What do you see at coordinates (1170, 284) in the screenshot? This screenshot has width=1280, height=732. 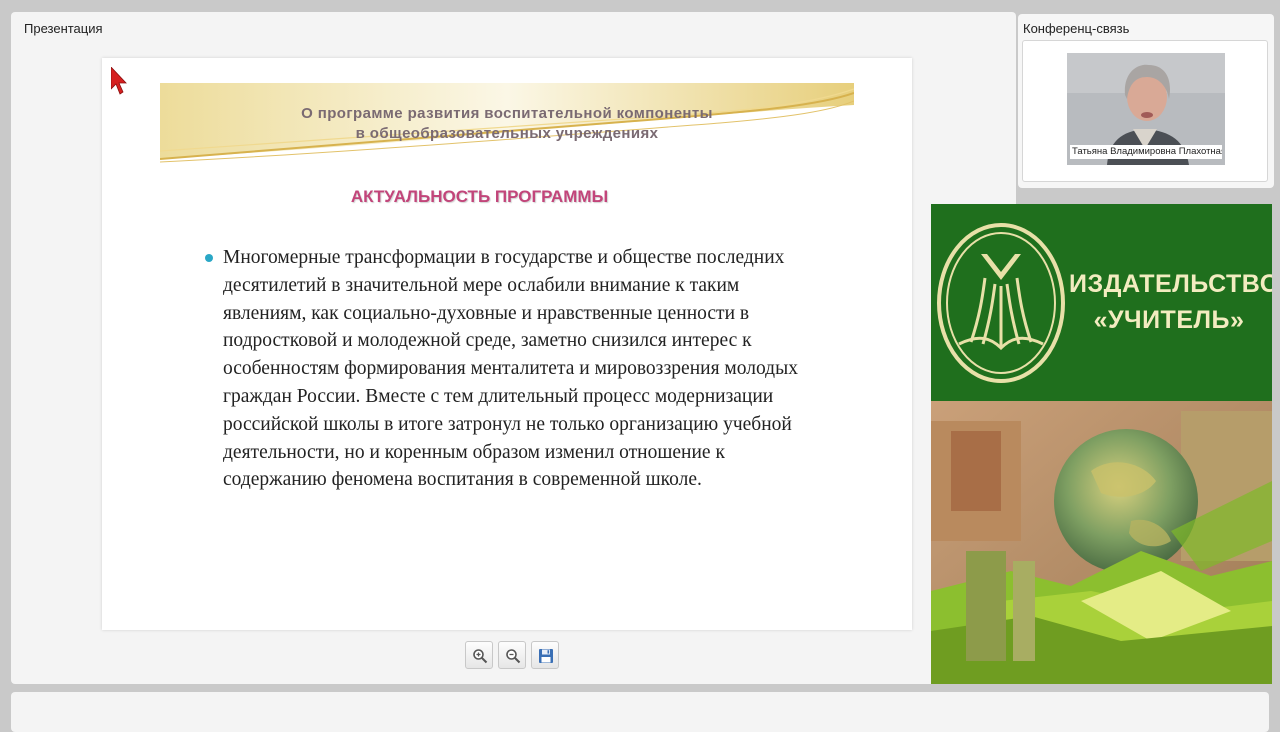 I see `publisher-name-line1: ИЗДАТЕЛЬСТВО` at bounding box center [1170, 284].